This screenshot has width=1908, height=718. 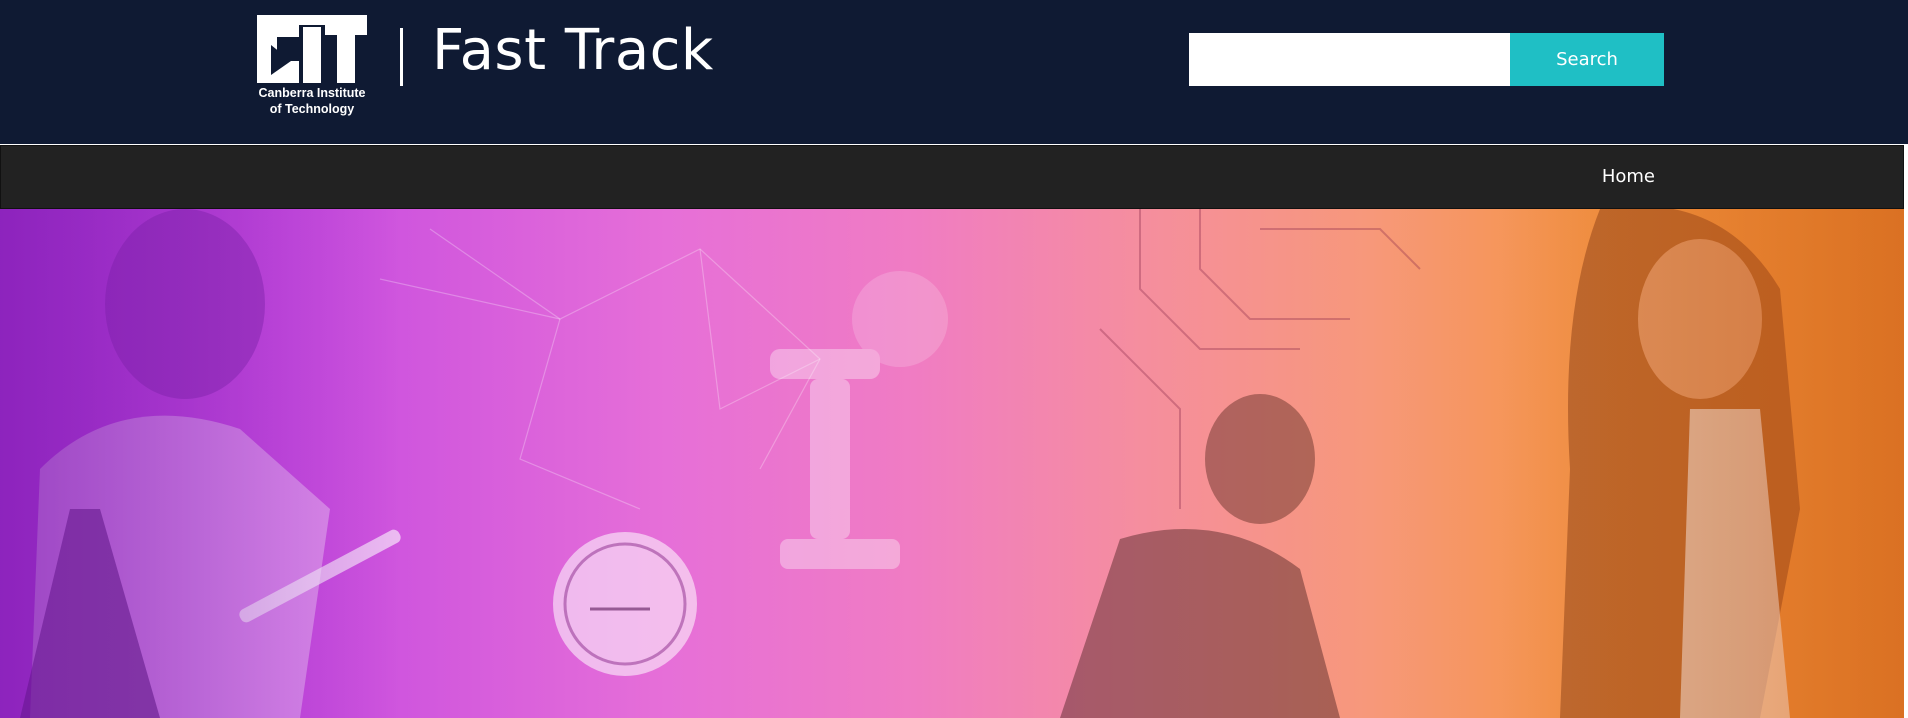 I want to click on cit-logo: Canberra Institute of Technology, so click(x=312, y=67).